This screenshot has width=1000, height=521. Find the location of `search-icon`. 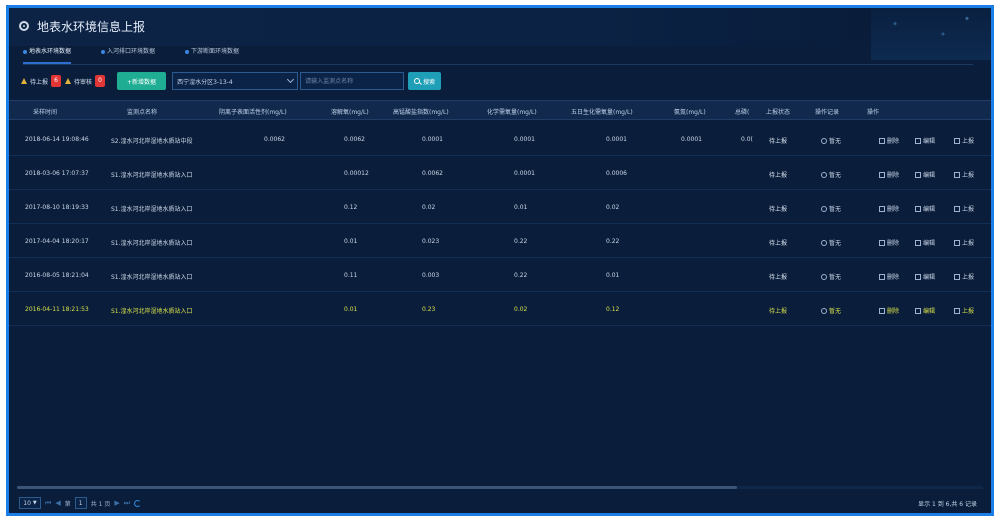

search-icon is located at coordinates (417, 81).